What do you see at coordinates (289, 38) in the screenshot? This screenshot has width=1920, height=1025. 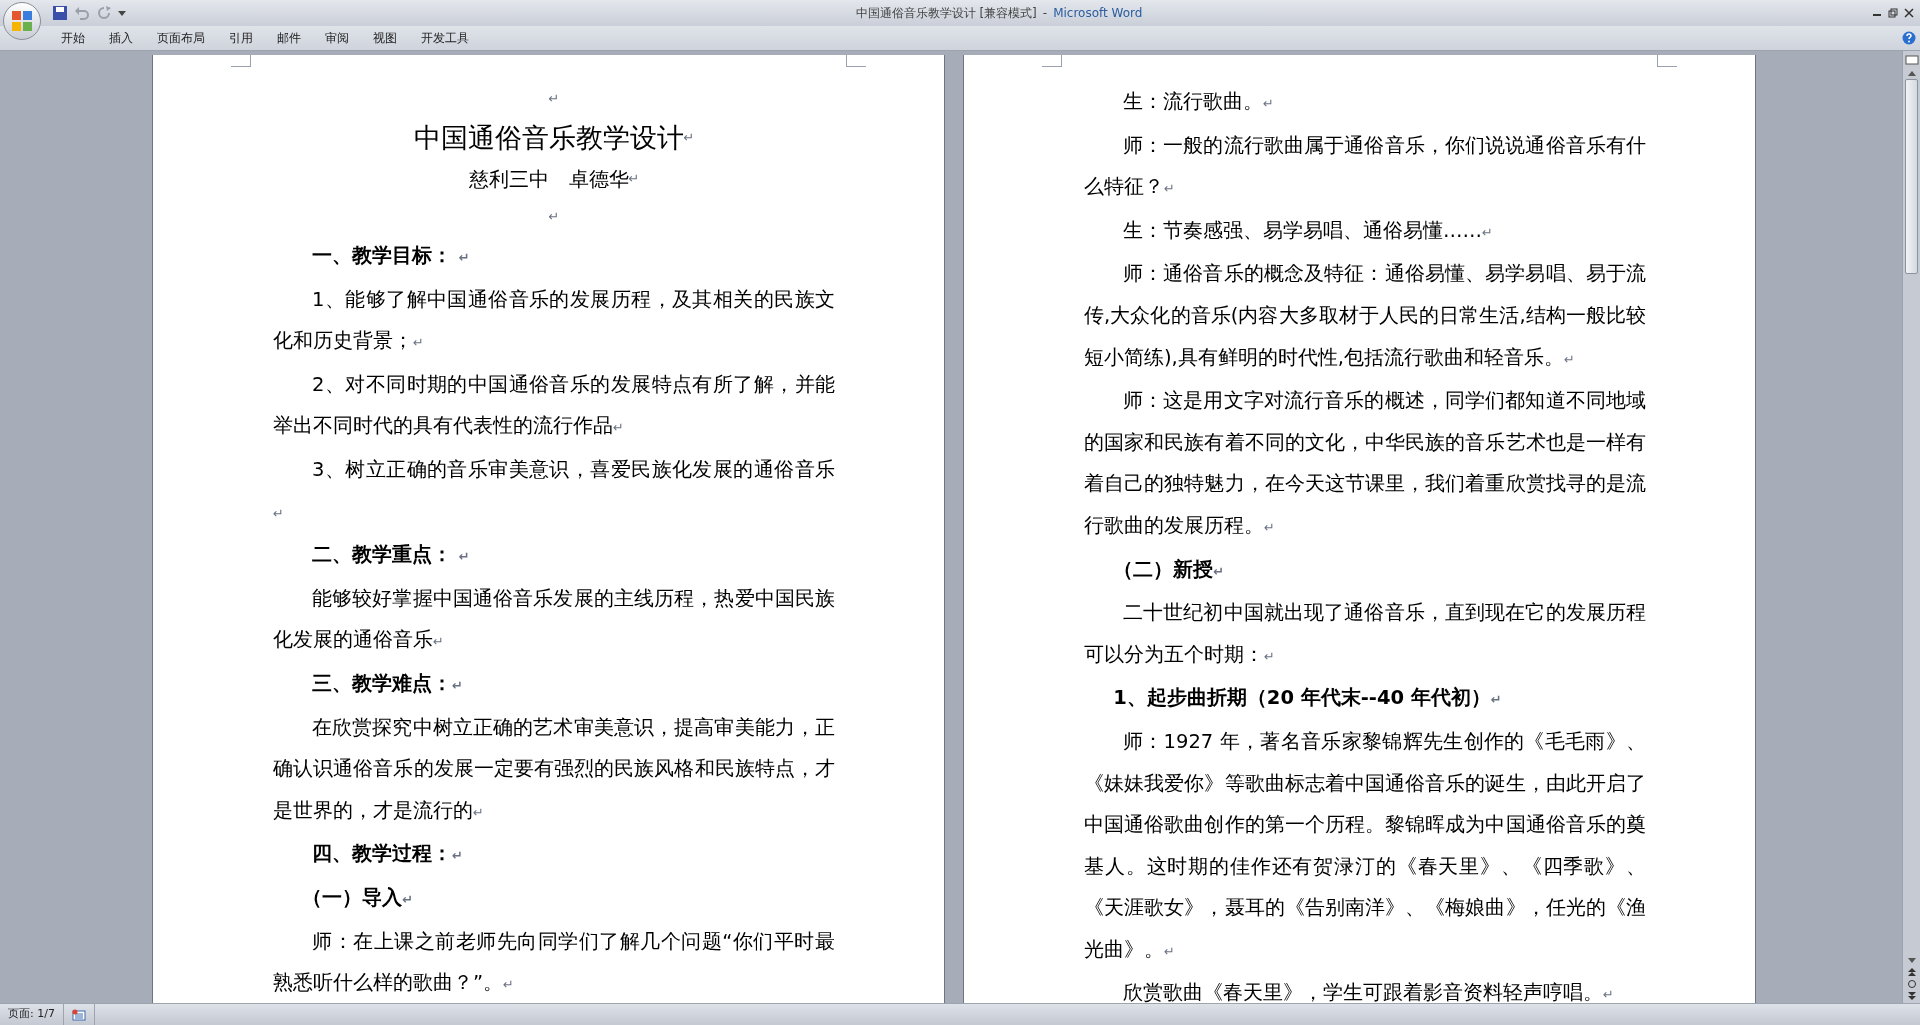 I see `ribbon-tab: 邮件` at bounding box center [289, 38].